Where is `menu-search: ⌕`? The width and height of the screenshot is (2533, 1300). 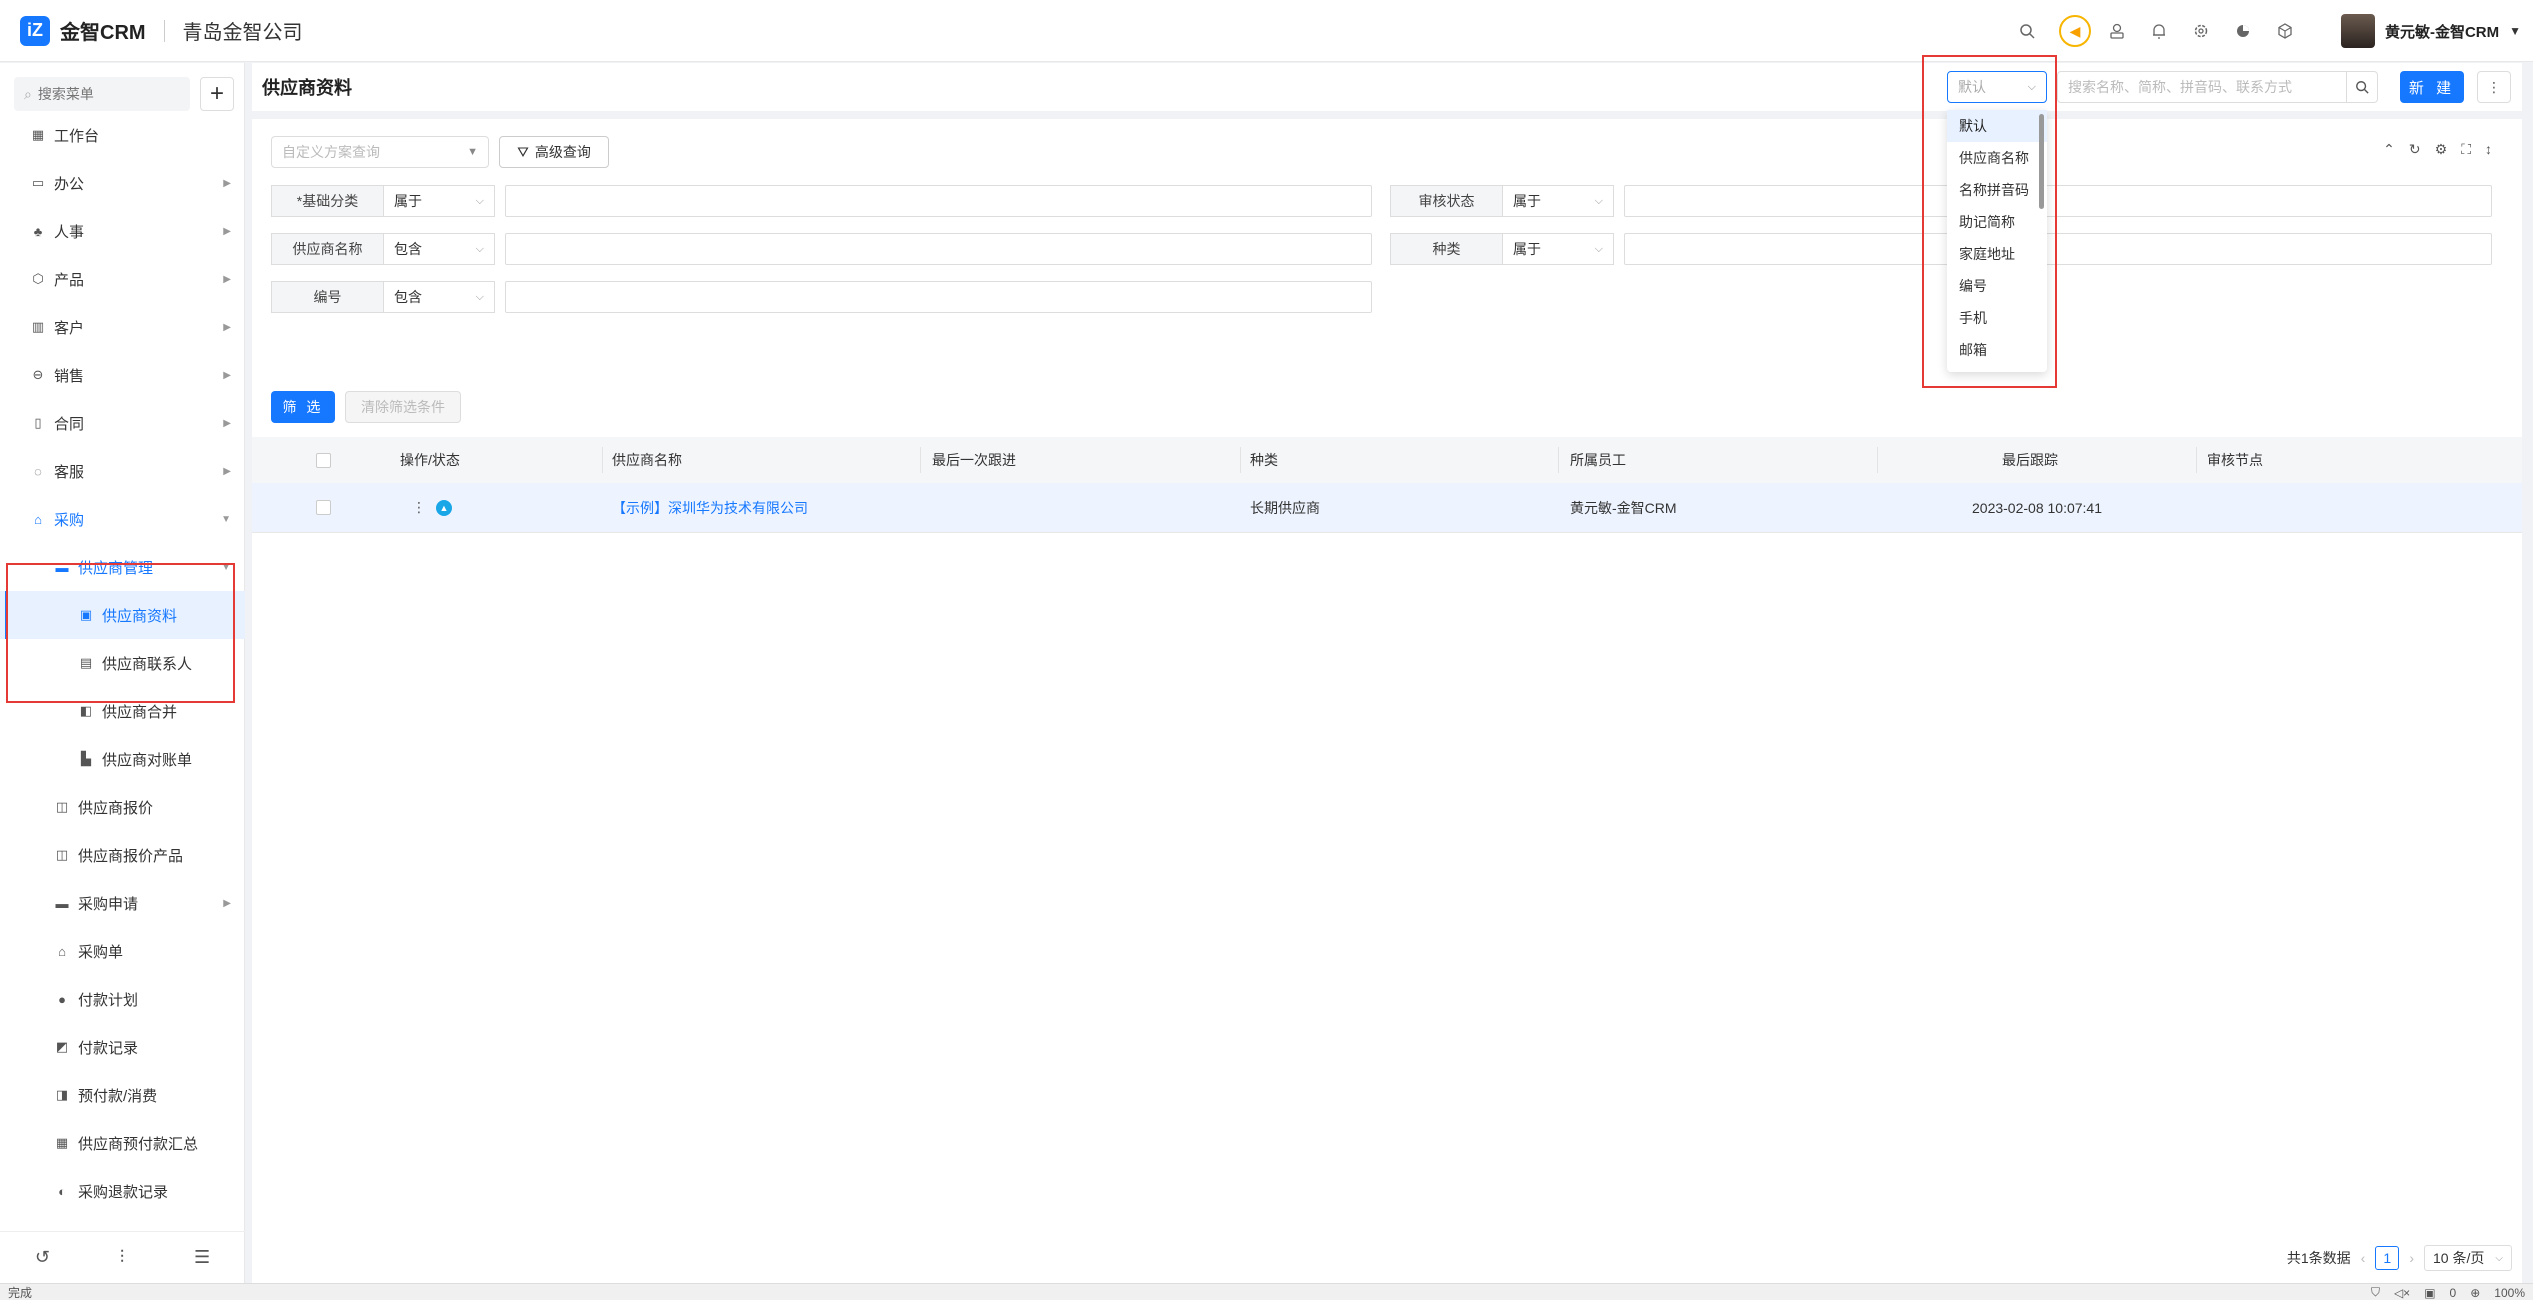
menu-search: ⌕ is located at coordinates (102, 94).